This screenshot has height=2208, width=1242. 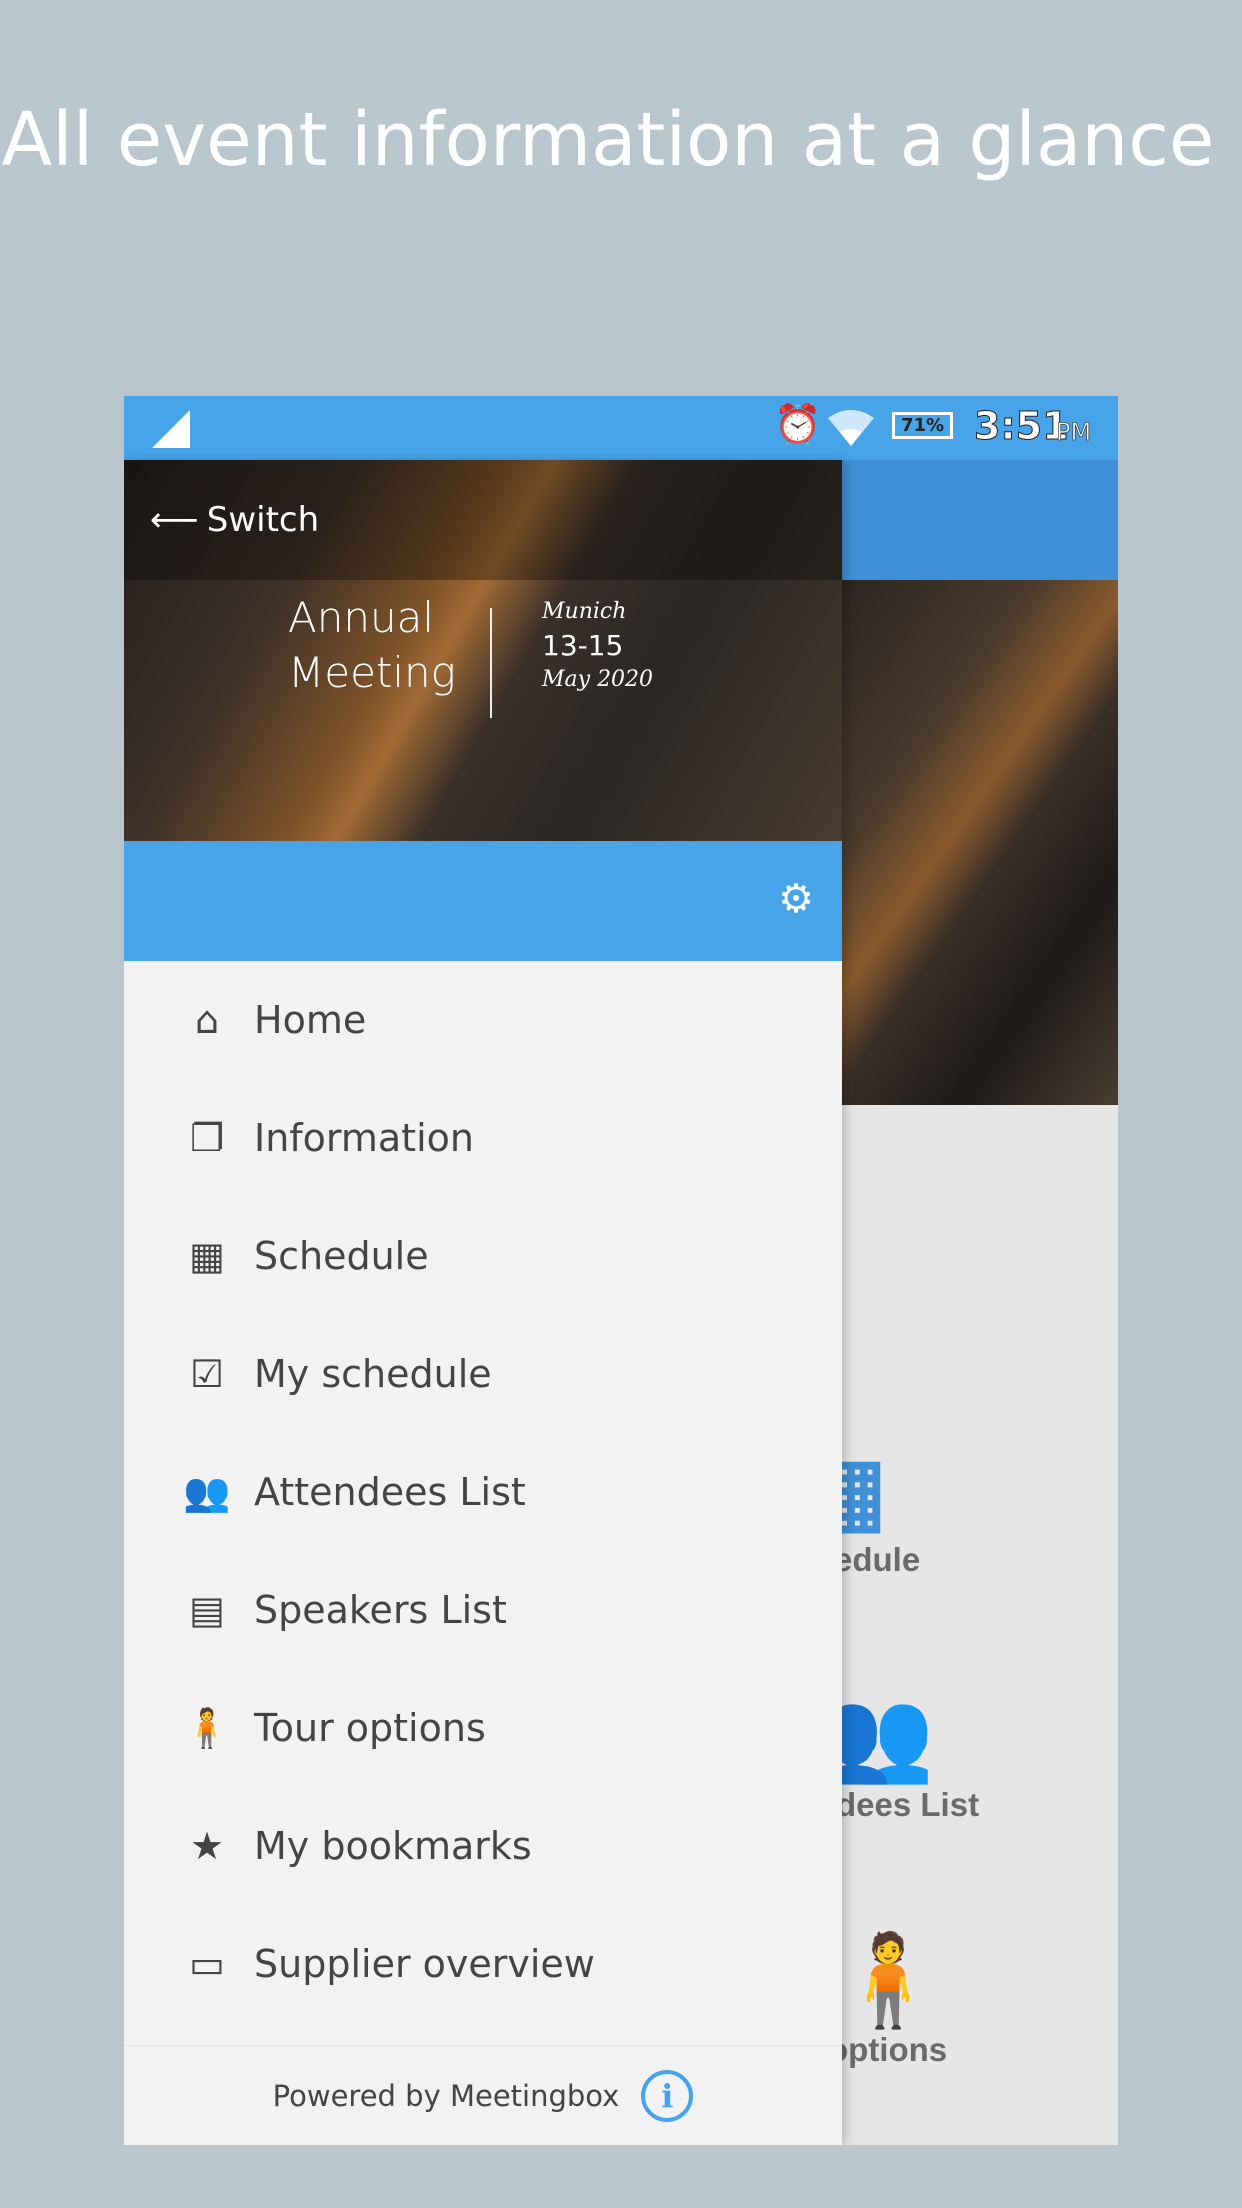 I want to click on menu-label: My bookmarks, so click(x=393, y=1846).